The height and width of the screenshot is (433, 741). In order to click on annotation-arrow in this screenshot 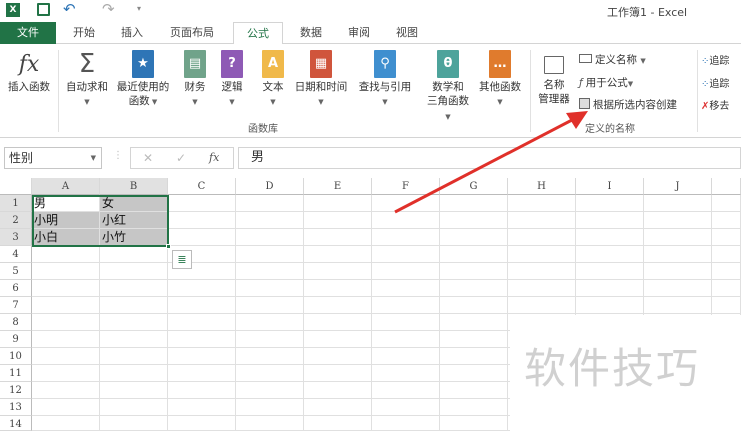, I will do `click(491, 162)`.